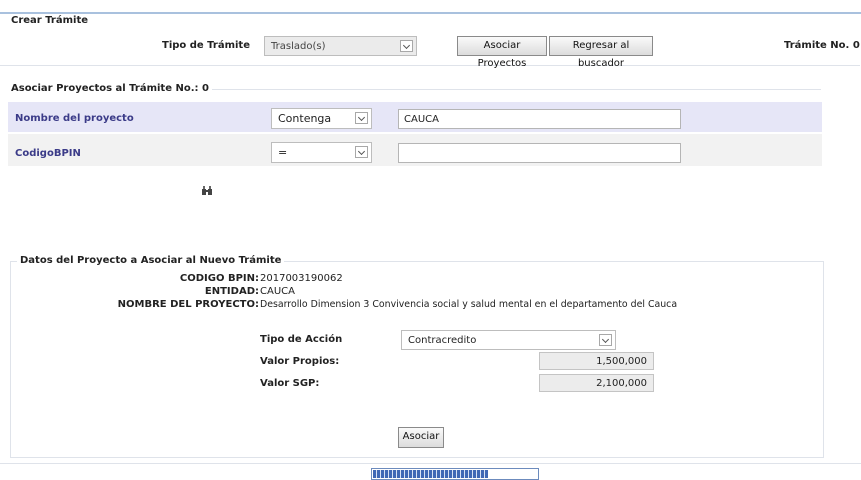  Describe the element at coordinates (621, 361) in the screenshot. I see `valor-propios-value: 1,500,000` at that location.